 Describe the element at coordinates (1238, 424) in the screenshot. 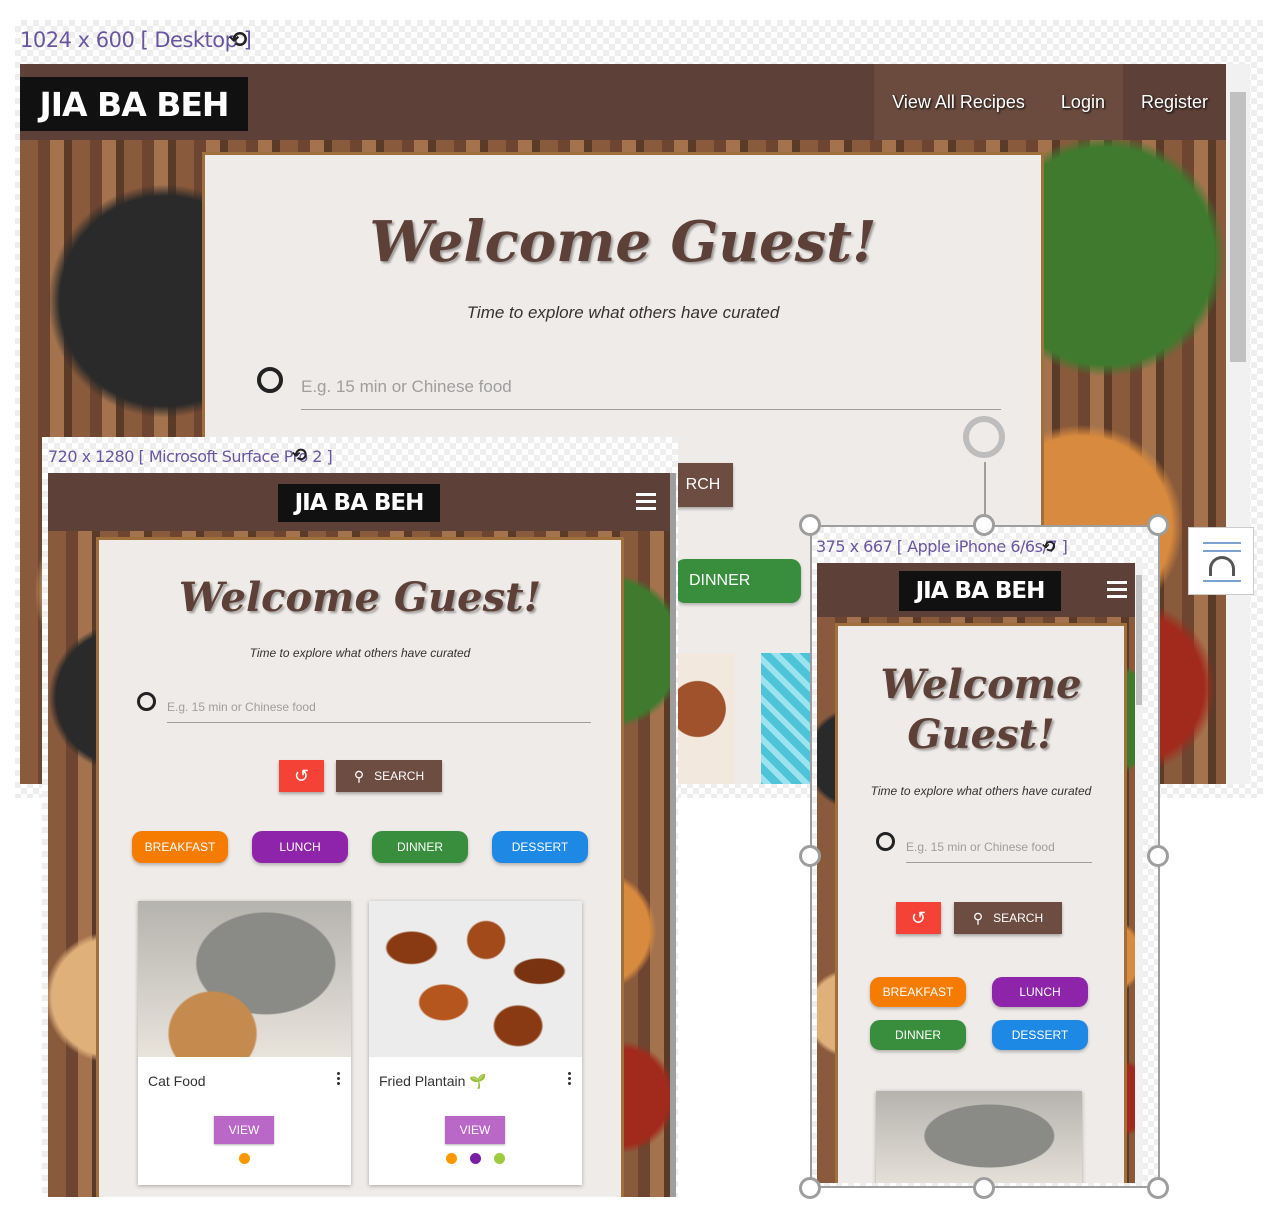

I see `desktop-scrollbar` at that location.